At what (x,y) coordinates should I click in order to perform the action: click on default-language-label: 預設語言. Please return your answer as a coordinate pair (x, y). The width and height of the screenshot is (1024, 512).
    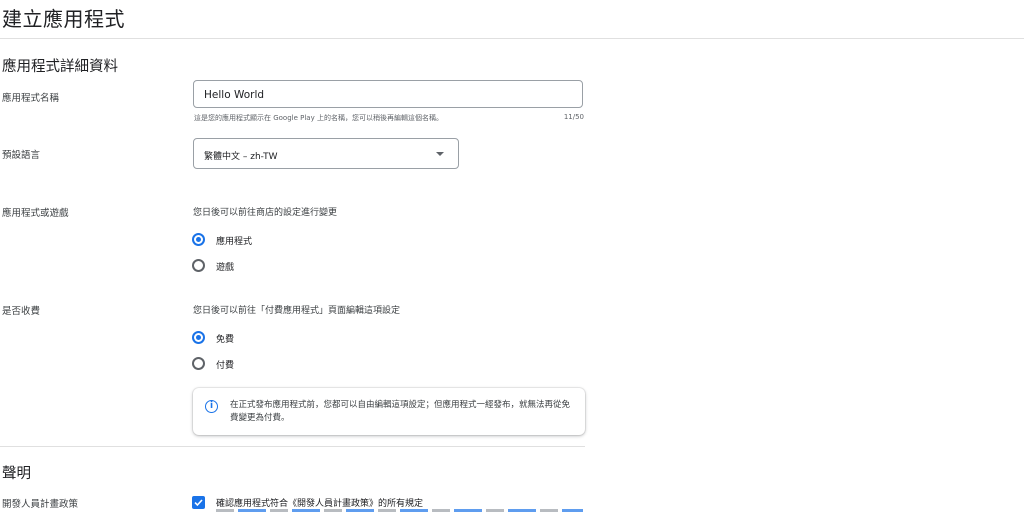
    Looking at the image, I should click on (21, 155).